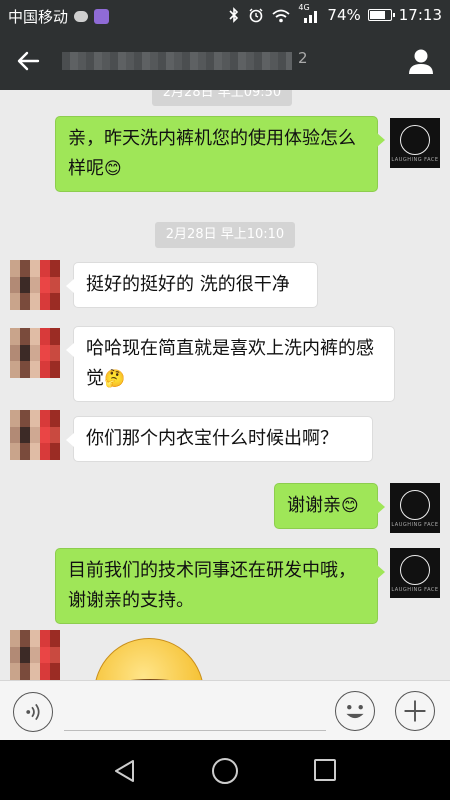 Image resolution: width=450 pixels, height=800 pixels. Describe the element at coordinates (381, 15) in the screenshot. I see `battery-icon` at that location.